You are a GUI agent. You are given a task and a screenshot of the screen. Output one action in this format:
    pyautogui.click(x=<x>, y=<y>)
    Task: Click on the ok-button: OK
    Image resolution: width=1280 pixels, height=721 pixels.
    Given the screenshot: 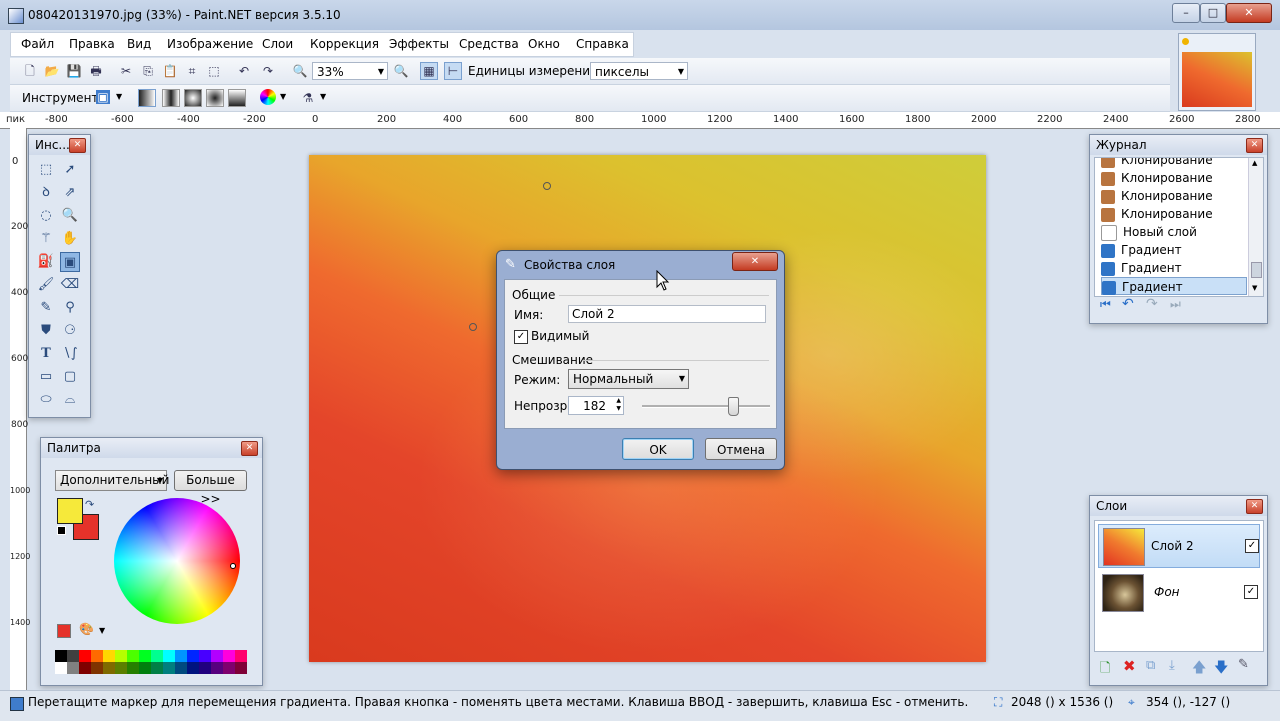 What is the action you would take?
    pyautogui.click(x=658, y=449)
    